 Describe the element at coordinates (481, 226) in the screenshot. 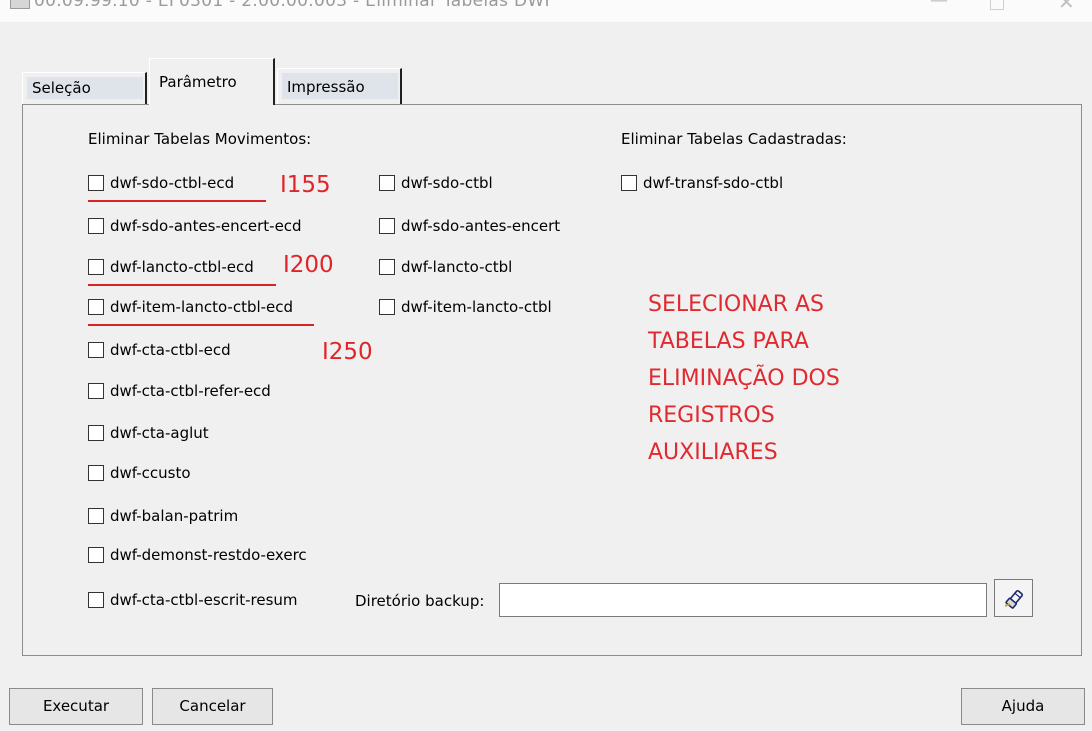

I see `checkbox-label: dwf-sdo-antes-encert` at that location.